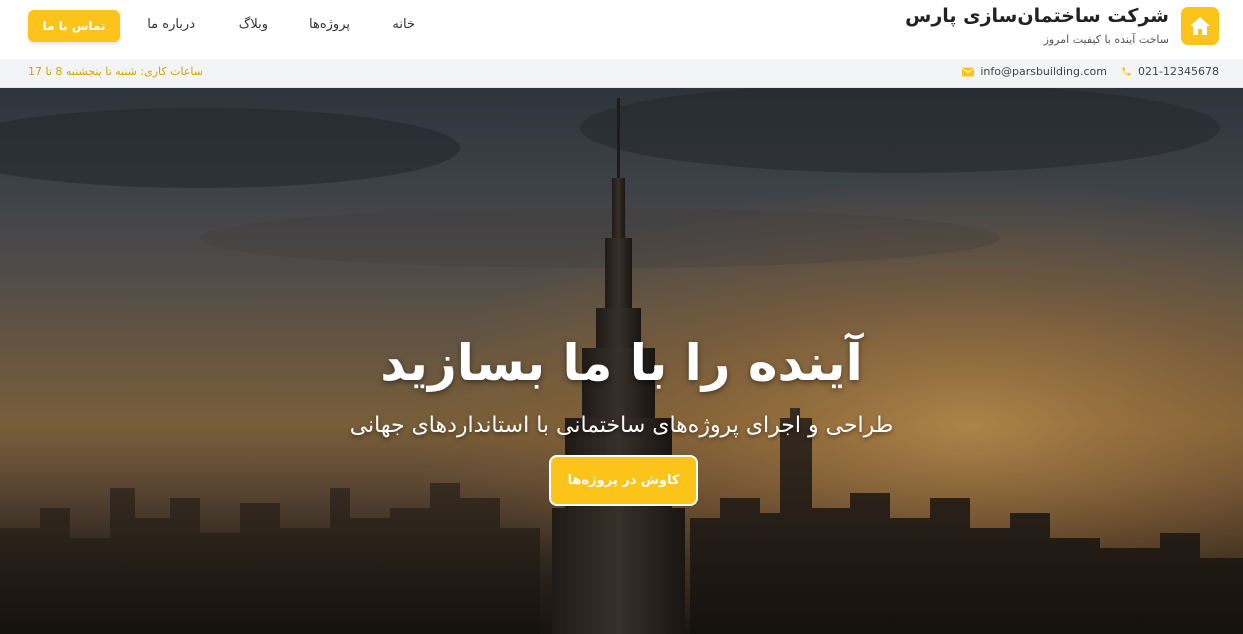  I want to click on explore-projects-button: کاوش در پروژه‌ها, so click(623, 480).